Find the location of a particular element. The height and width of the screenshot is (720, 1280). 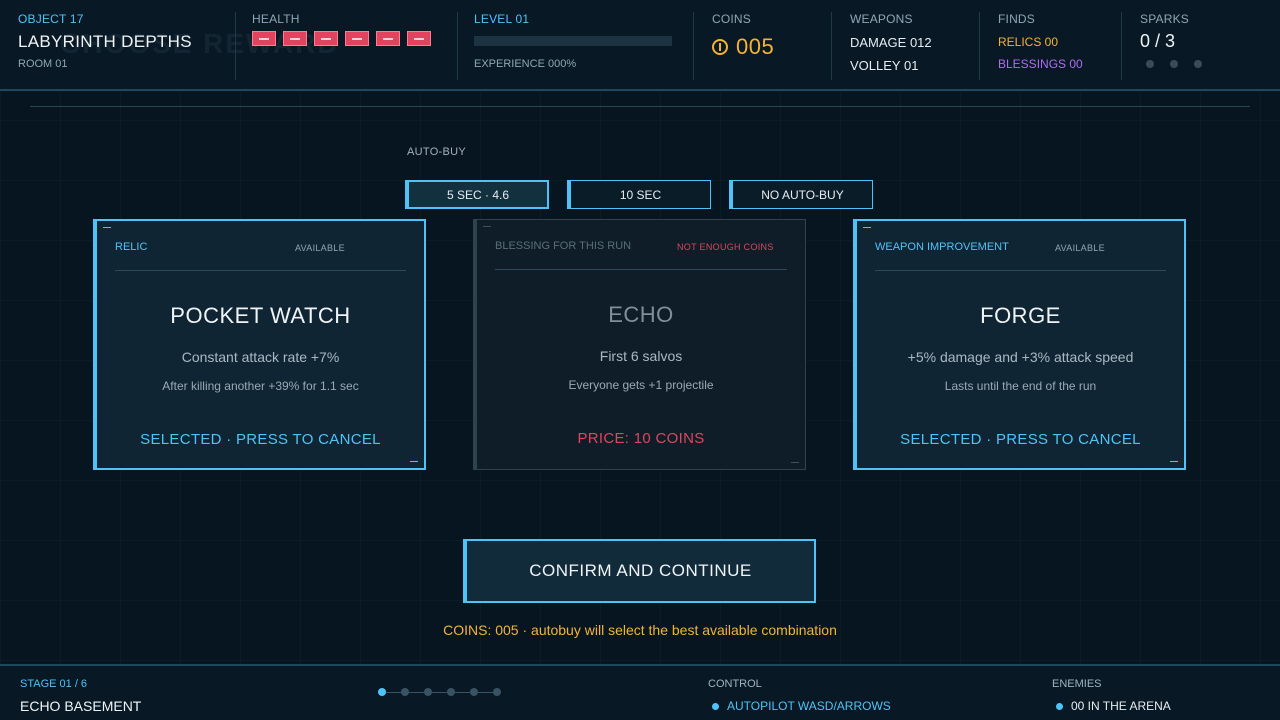

sparks-label: SPARKS is located at coordinates (1164, 19).